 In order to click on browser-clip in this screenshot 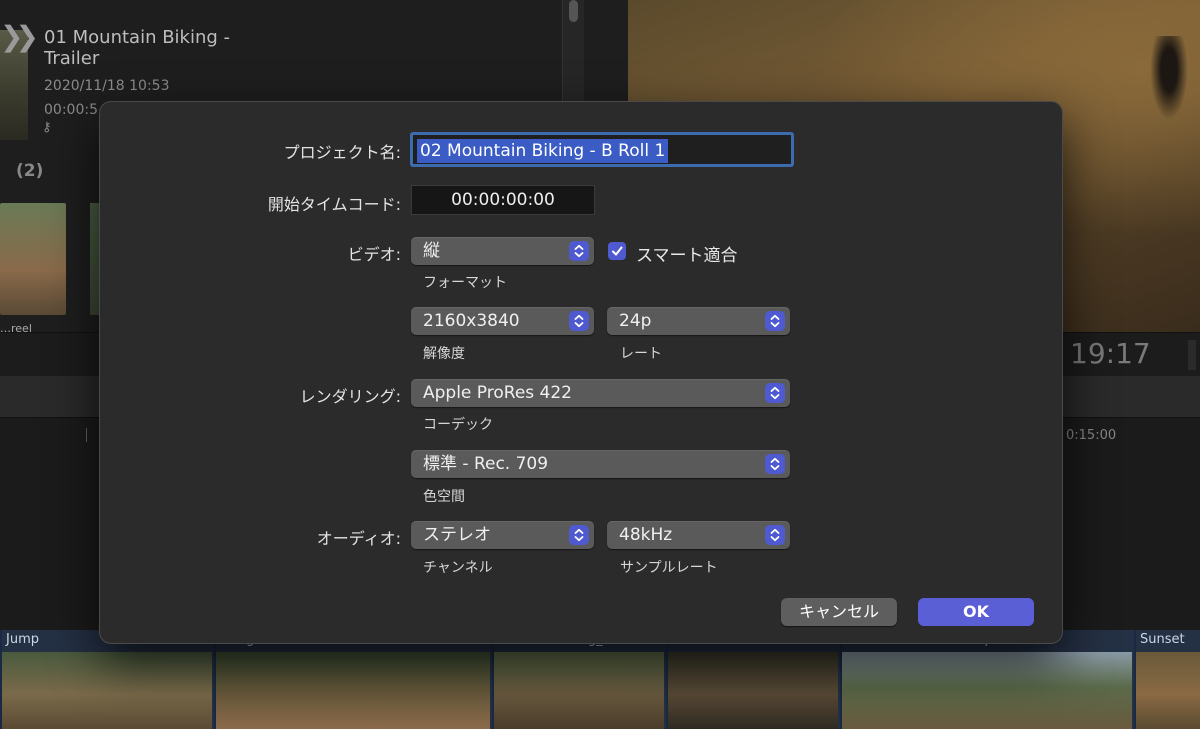, I will do `click(33, 259)`.